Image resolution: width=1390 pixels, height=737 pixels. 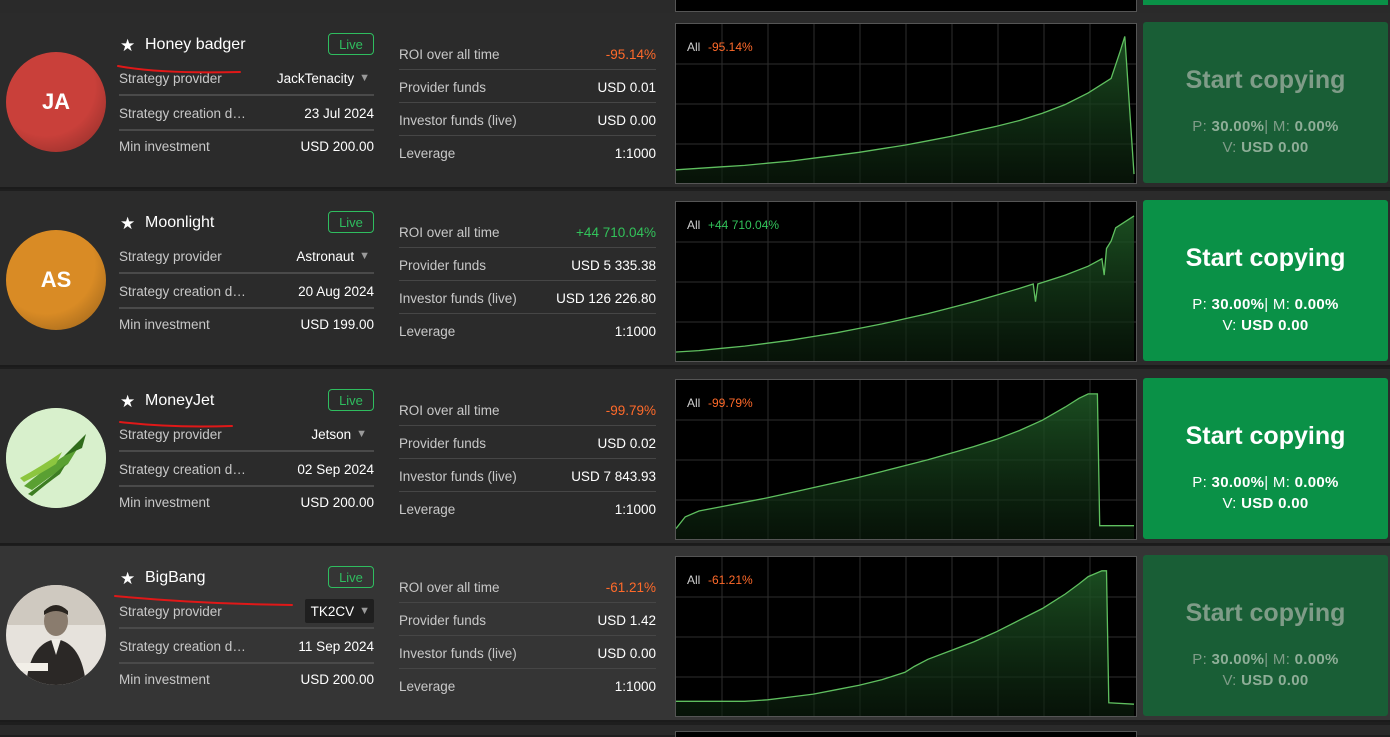 What do you see at coordinates (170, 611) in the screenshot?
I see `strategy-provider-label: Strategy provider` at bounding box center [170, 611].